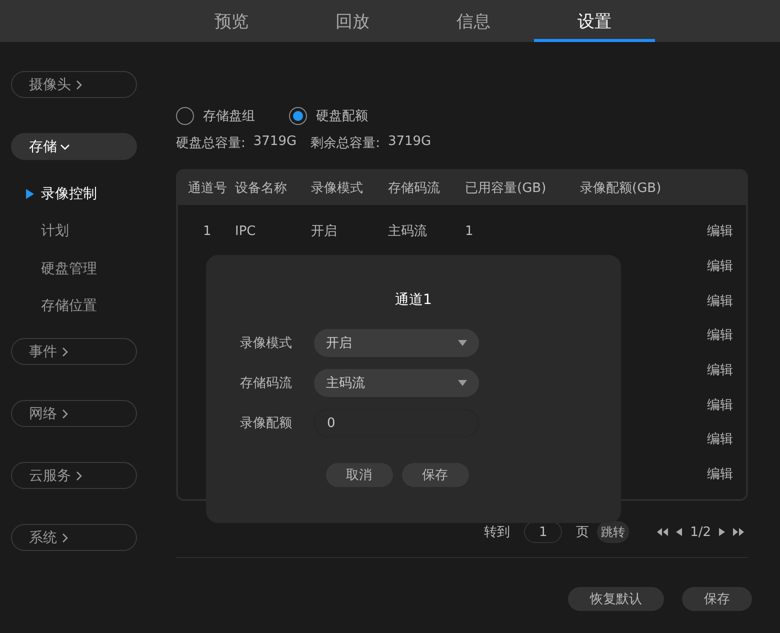 Image resolution: width=780 pixels, height=633 pixels. What do you see at coordinates (662, 532) in the screenshot?
I see `first-page-icon` at bounding box center [662, 532].